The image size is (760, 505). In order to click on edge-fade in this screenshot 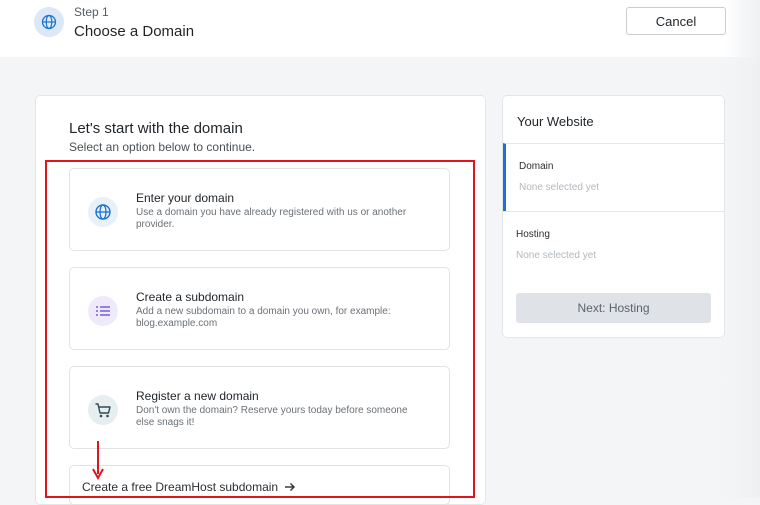, I will do `click(742, 249)`.